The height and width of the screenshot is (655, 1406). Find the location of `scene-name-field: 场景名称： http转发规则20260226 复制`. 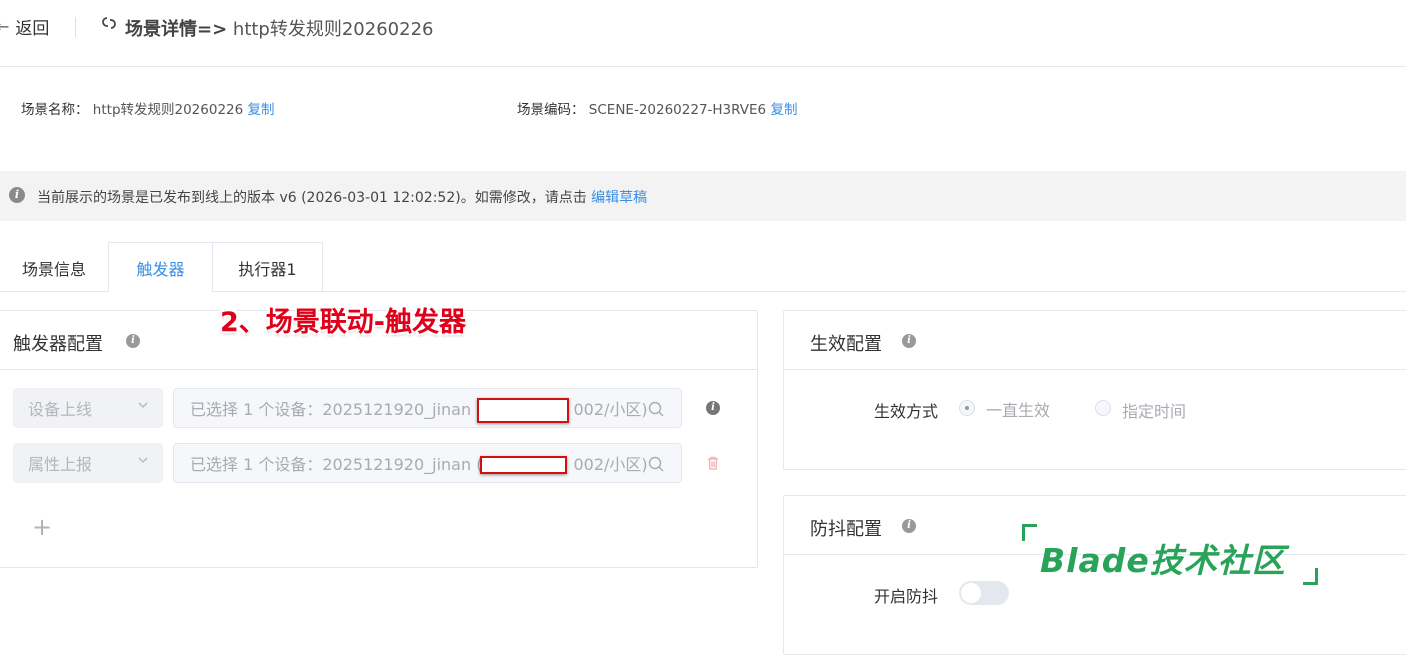

scene-name-field: 场景名称： http转发规则20260226 复制 is located at coordinates (148, 108).